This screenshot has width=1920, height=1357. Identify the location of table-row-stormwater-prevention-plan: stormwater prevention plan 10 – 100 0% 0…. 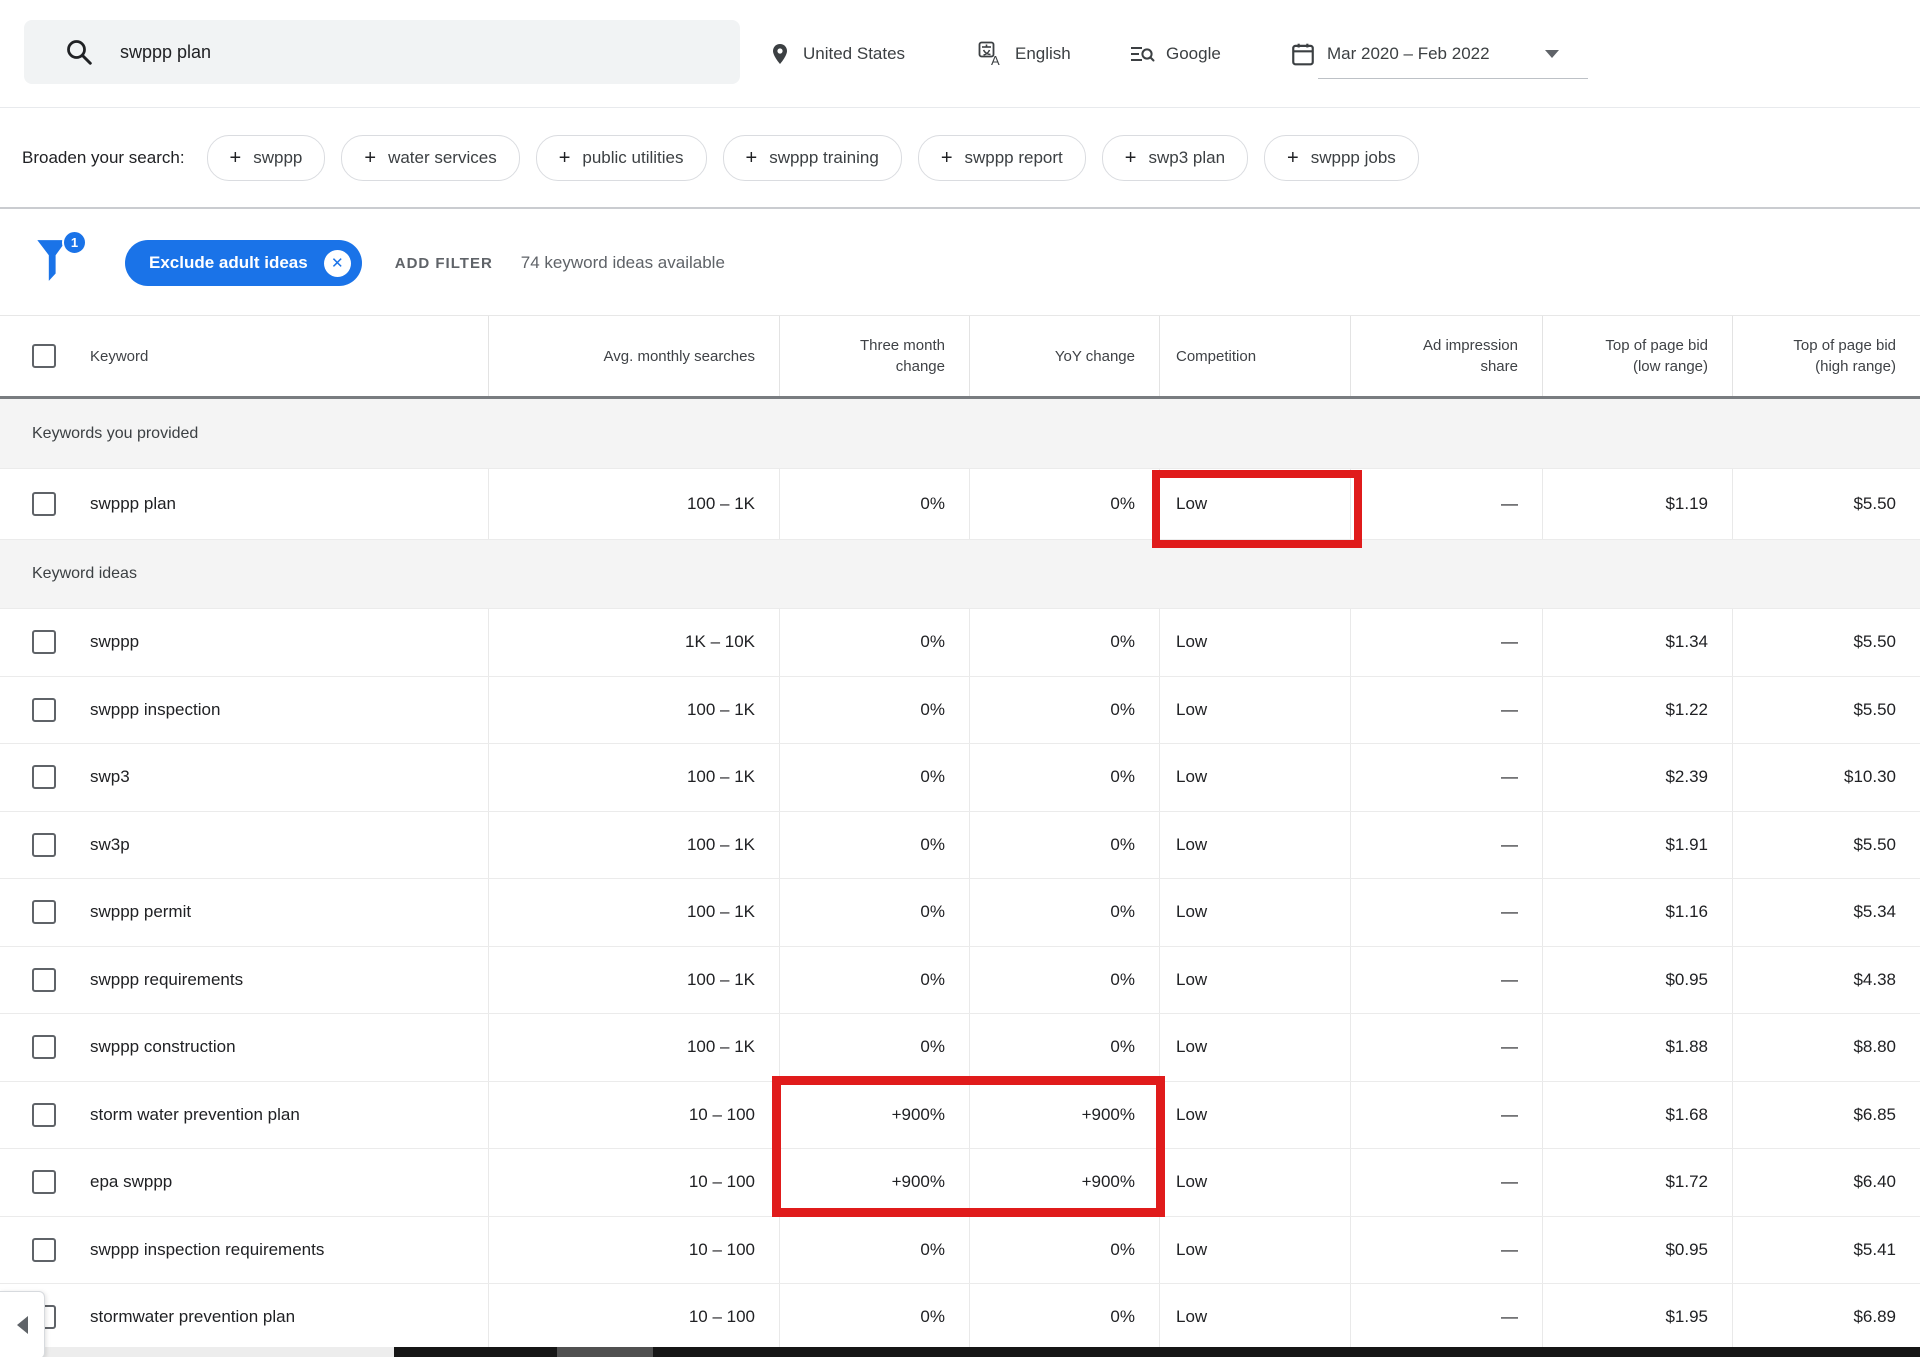
(960, 1318).